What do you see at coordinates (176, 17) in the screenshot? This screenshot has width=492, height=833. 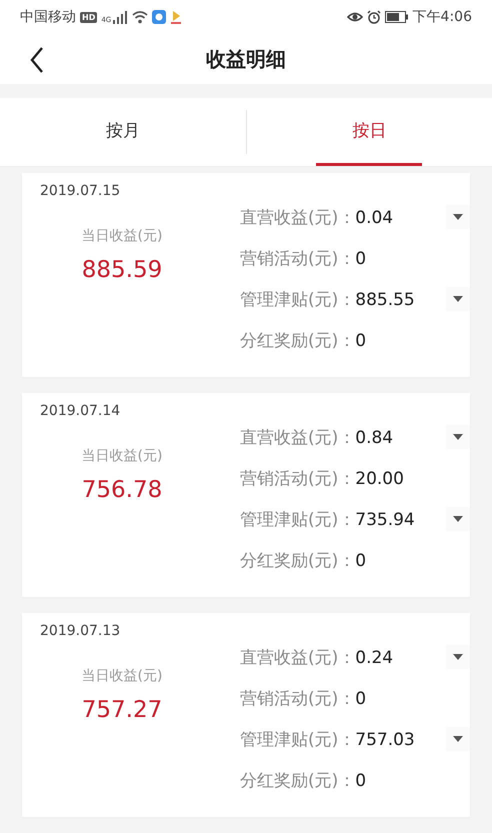 I see `play-icon` at bounding box center [176, 17].